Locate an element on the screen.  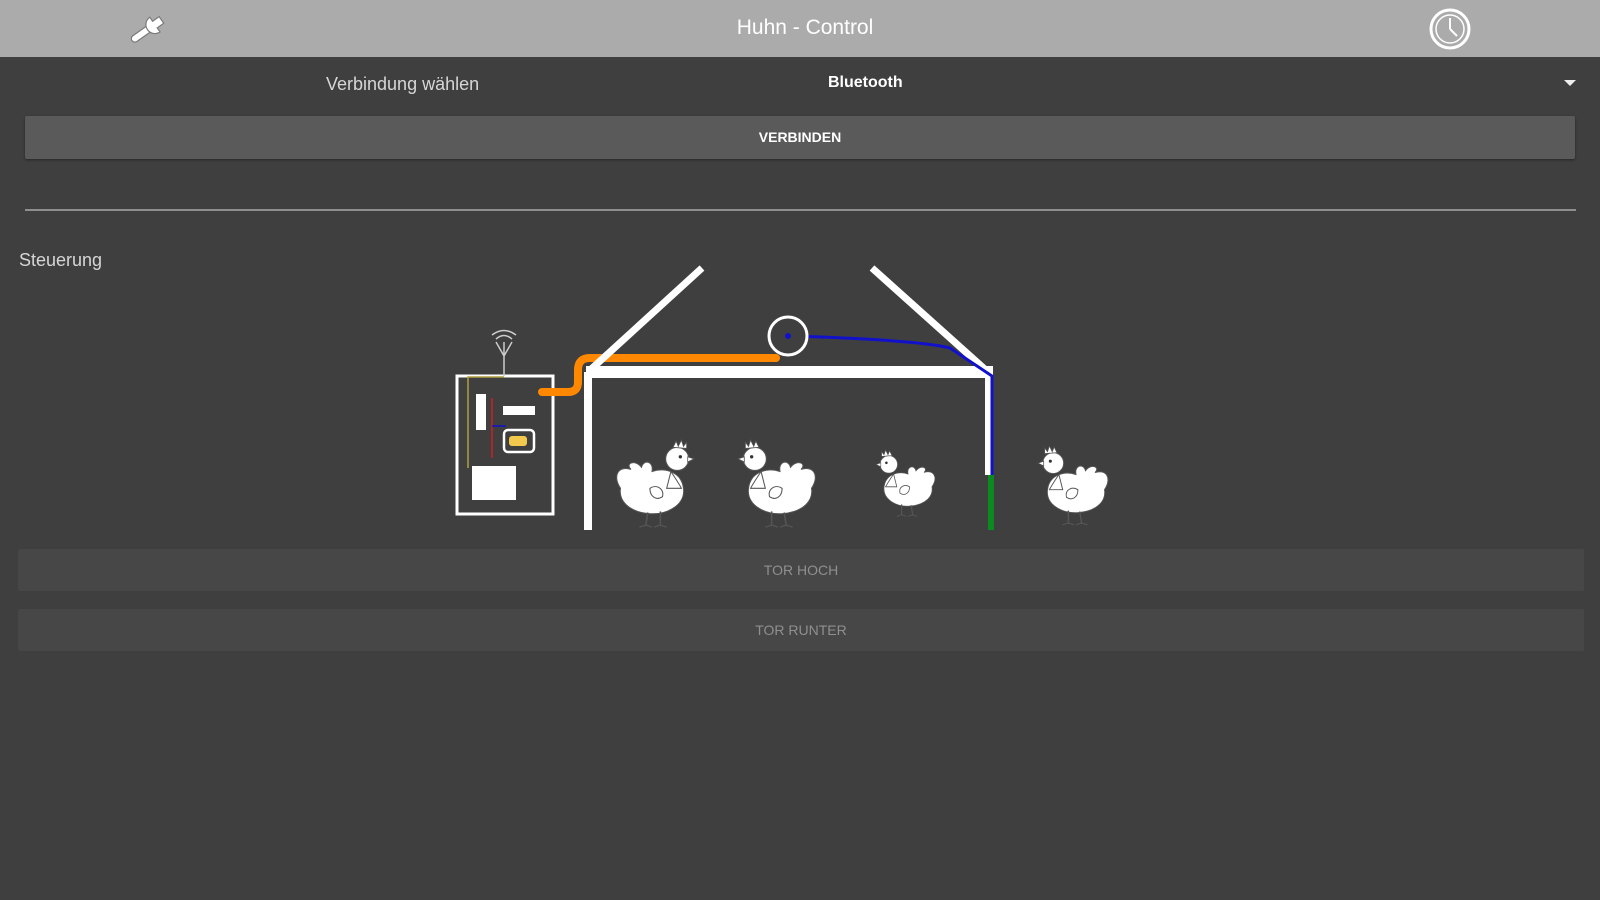
dropdown-arrow-icon is located at coordinates (1570, 83).